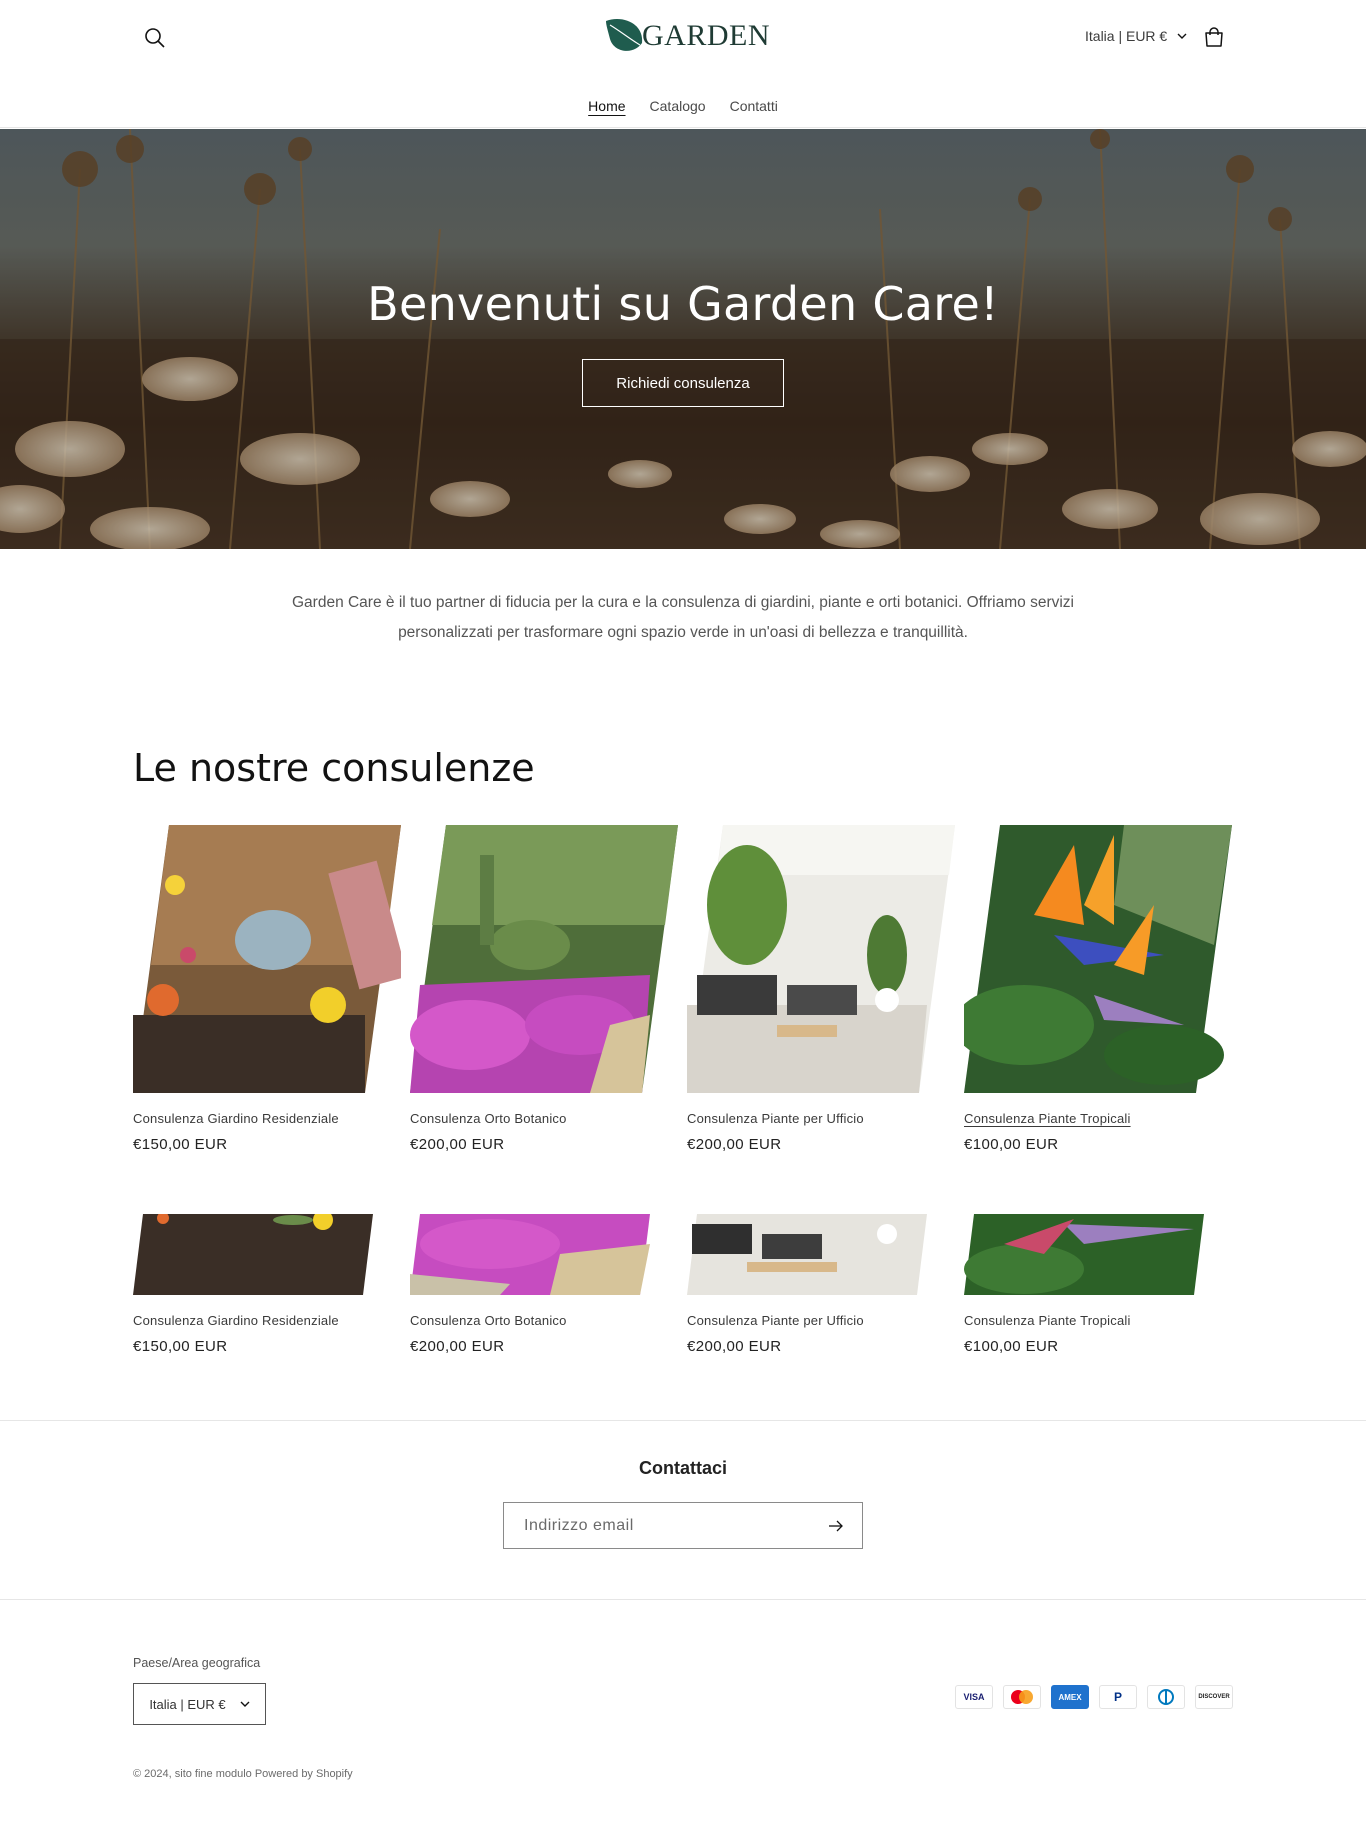 The image size is (1366, 1821). What do you see at coordinates (706, 35) in the screenshot?
I see `logo-text: GARDEN` at bounding box center [706, 35].